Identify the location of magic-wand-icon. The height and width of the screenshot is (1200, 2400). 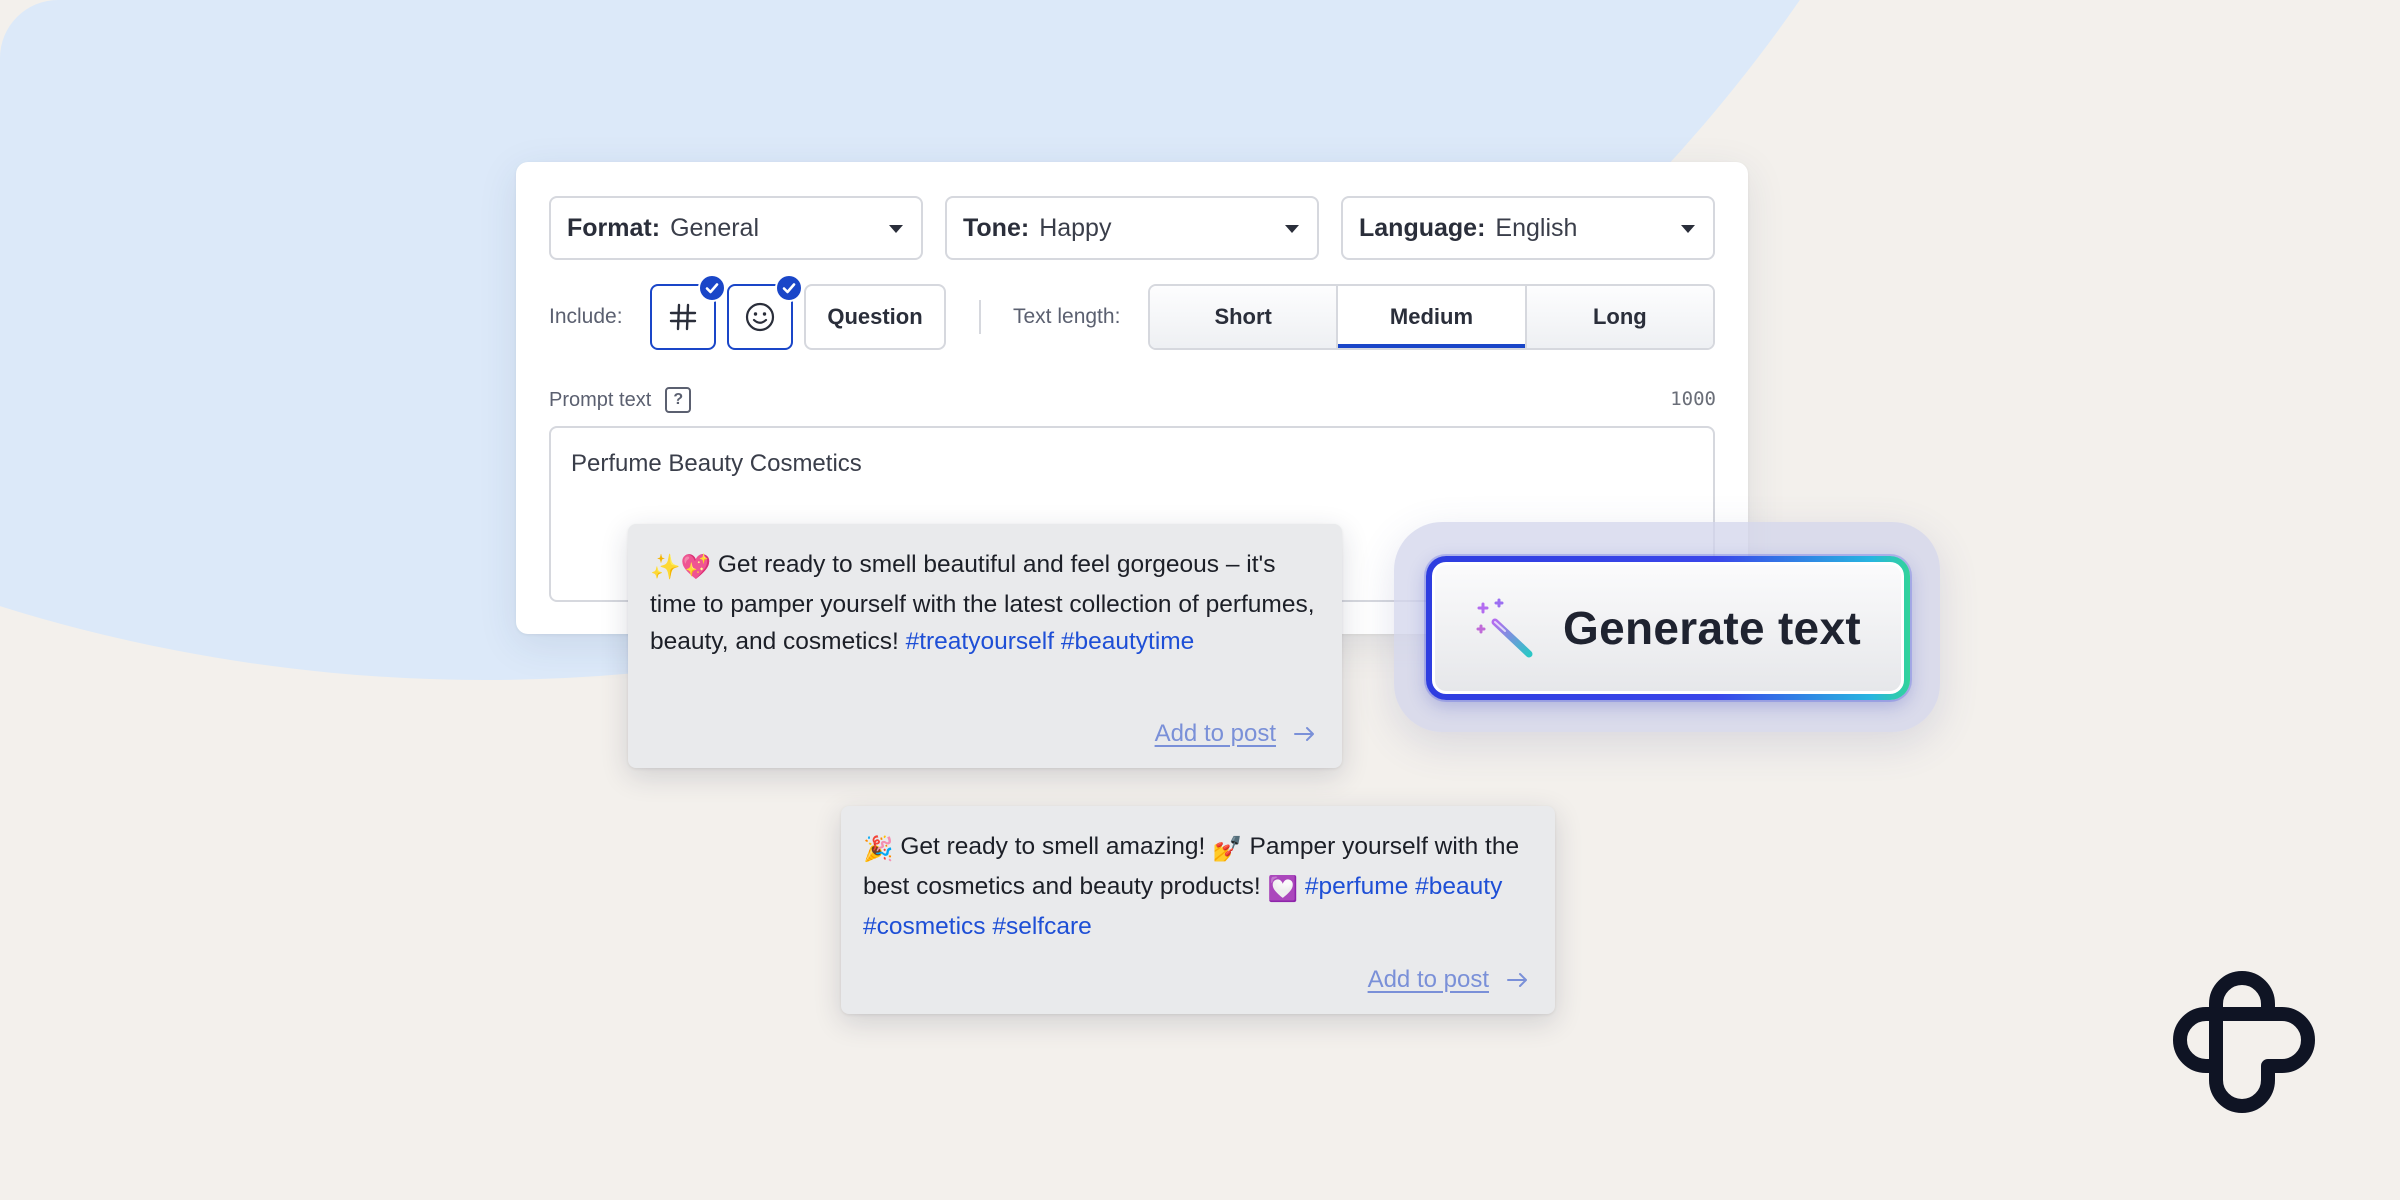
(1504, 628).